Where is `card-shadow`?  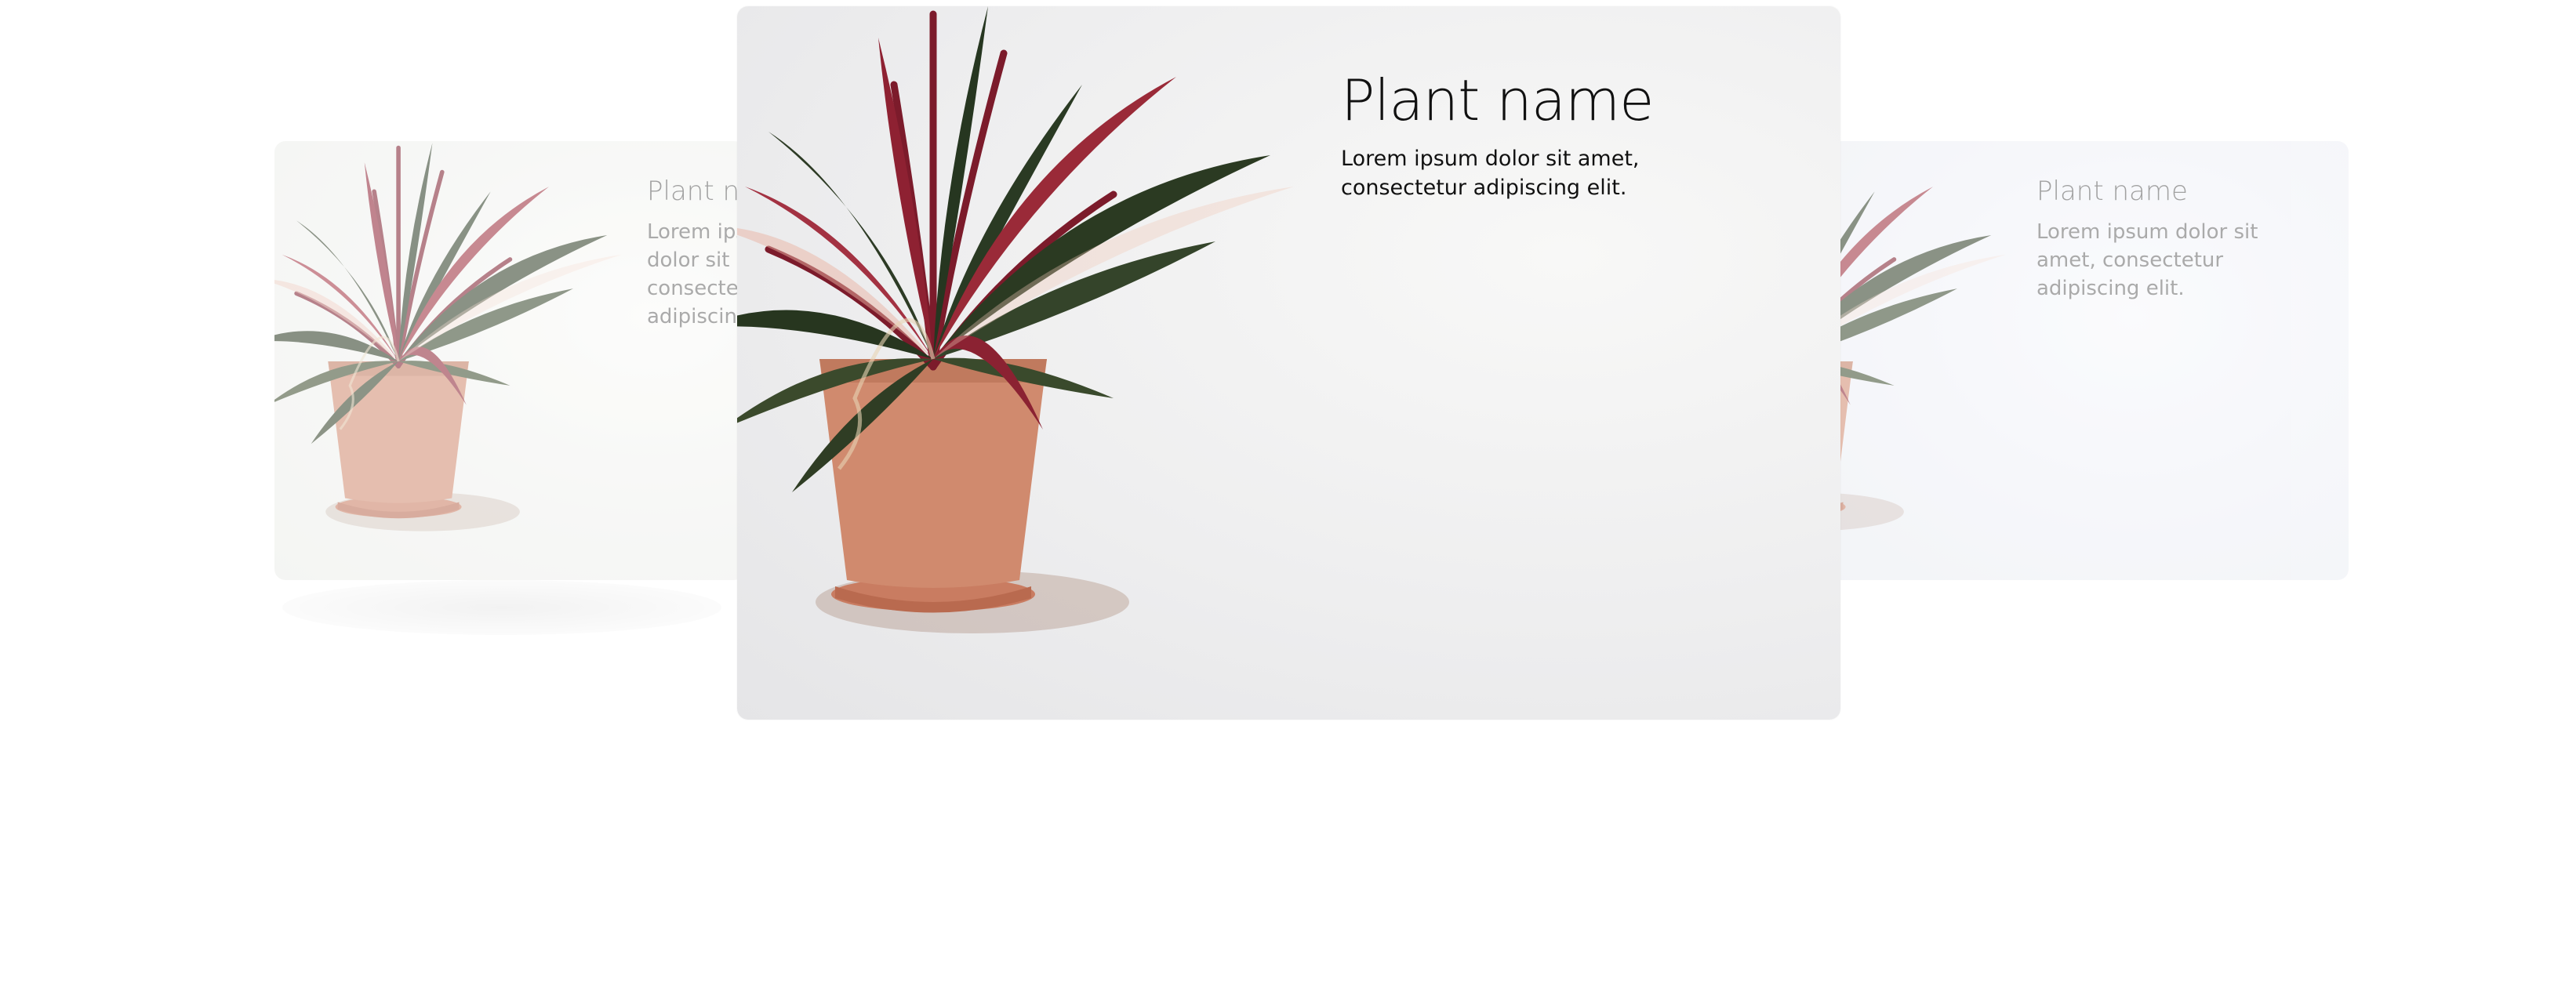 card-shadow is located at coordinates (501, 607).